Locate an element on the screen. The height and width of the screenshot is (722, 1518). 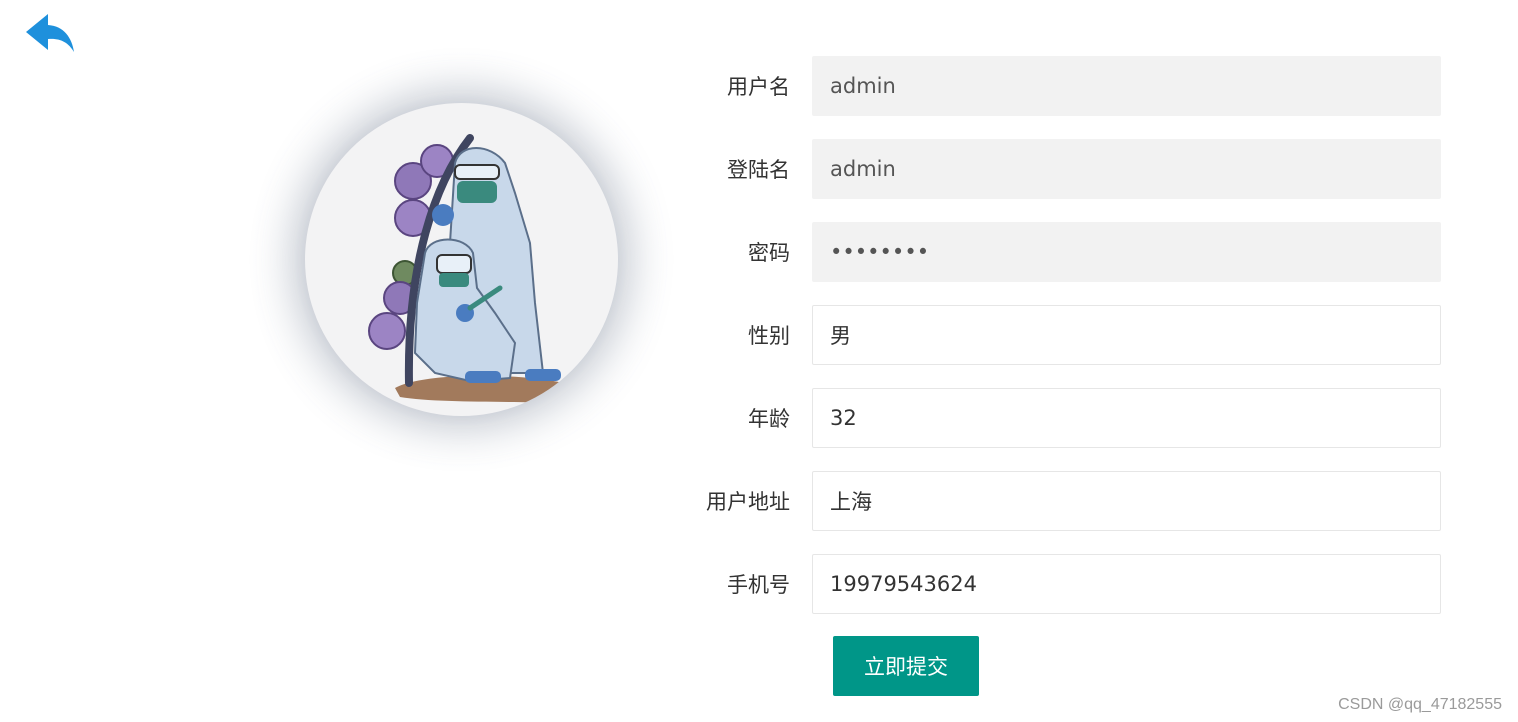
gender-label: 性别 is located at coordinates (769, 336).